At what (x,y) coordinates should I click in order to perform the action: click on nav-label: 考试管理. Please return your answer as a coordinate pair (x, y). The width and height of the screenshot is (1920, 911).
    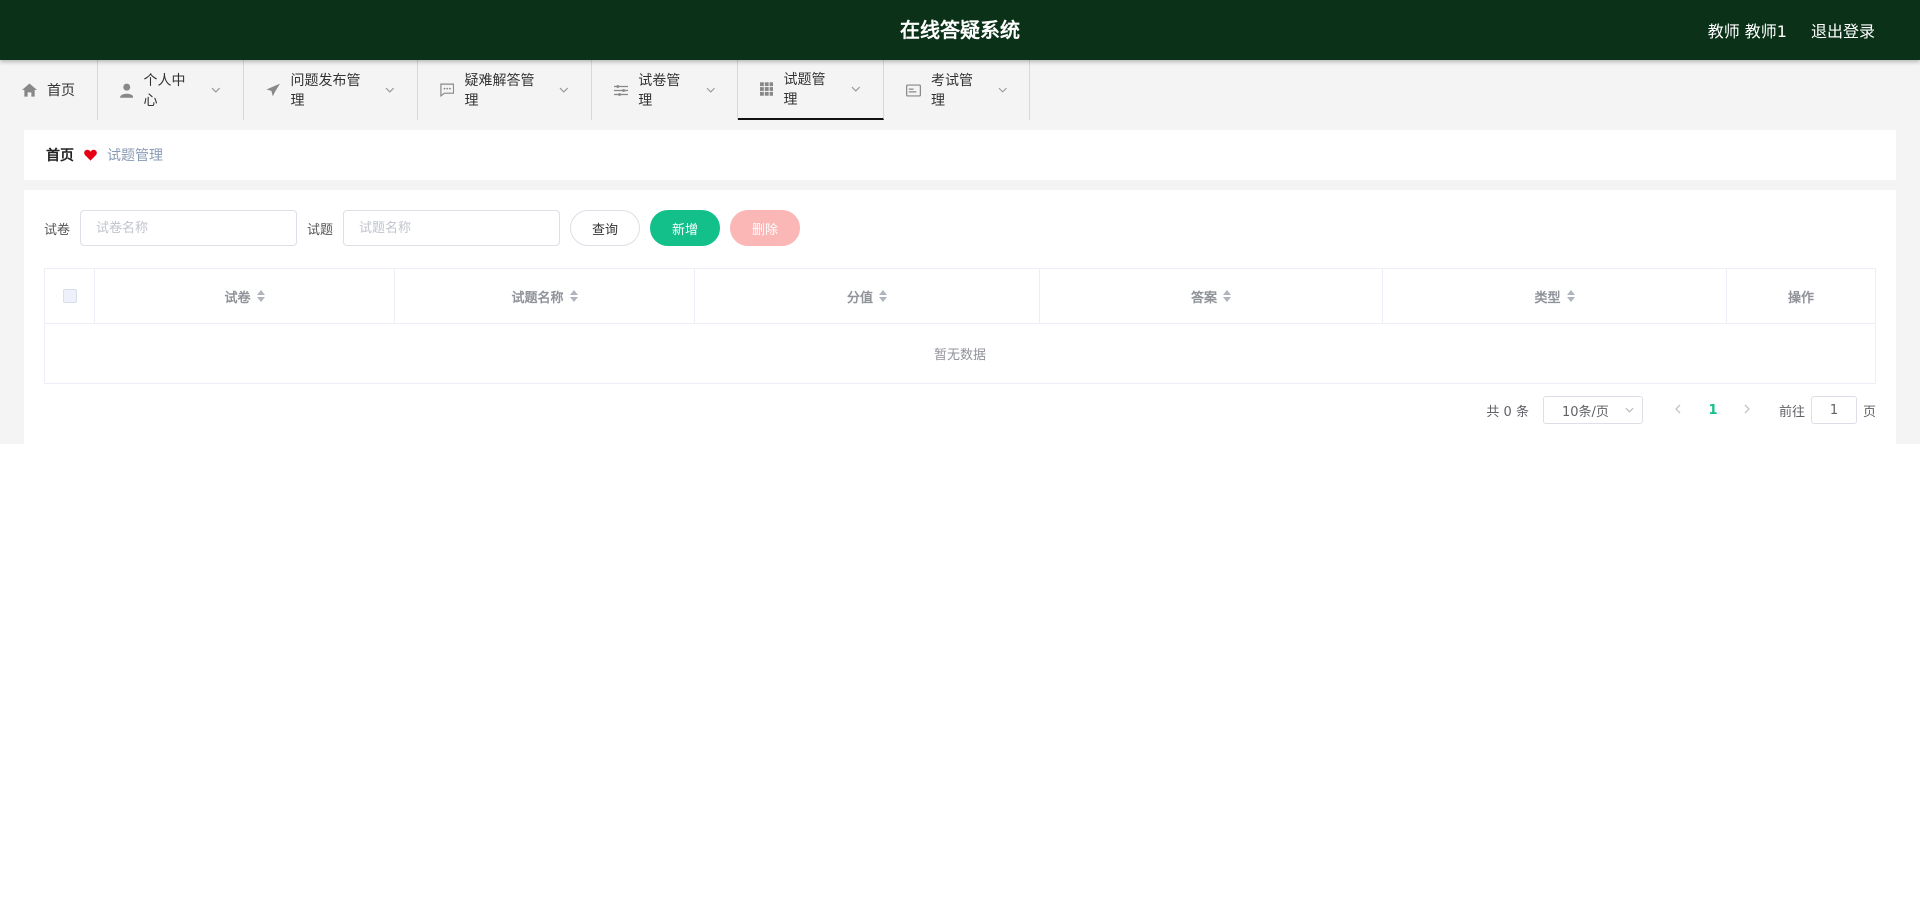
    Looking at the image, I should click on (952, 91).